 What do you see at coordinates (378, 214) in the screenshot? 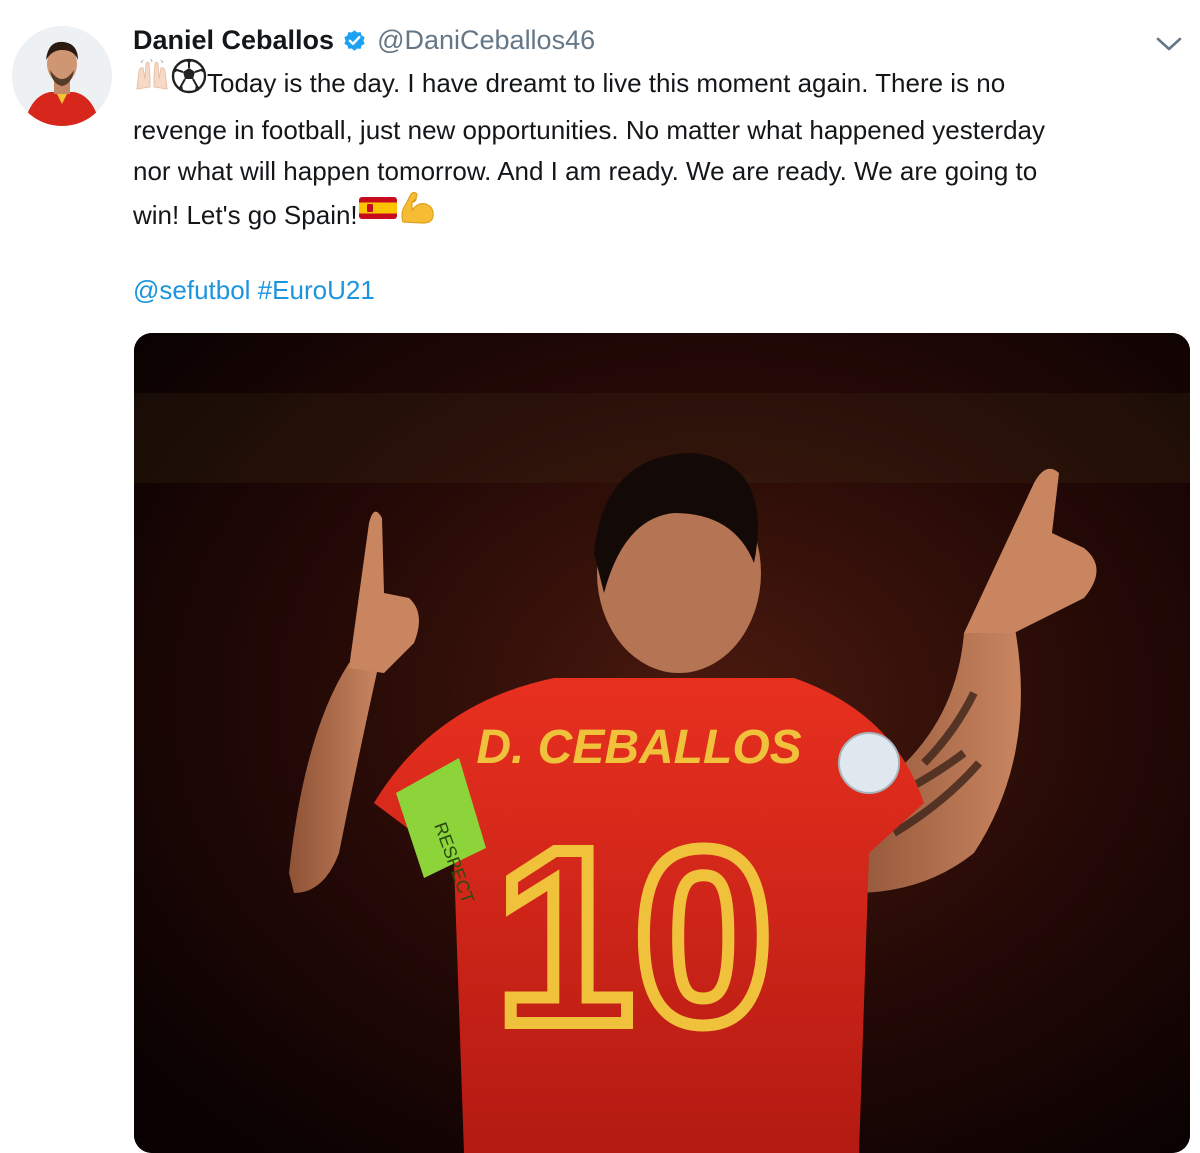
I see `flag-spain-icon` at bounding box center [378, 214].